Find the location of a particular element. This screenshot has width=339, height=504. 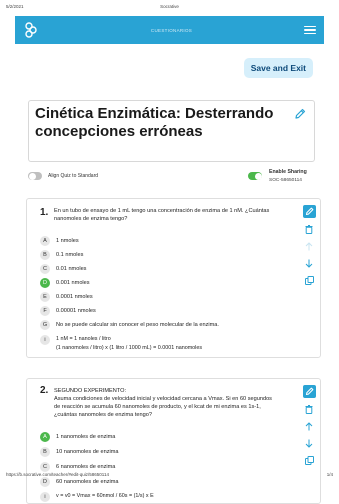

option-letter: E is located at coordinates (45, 296).